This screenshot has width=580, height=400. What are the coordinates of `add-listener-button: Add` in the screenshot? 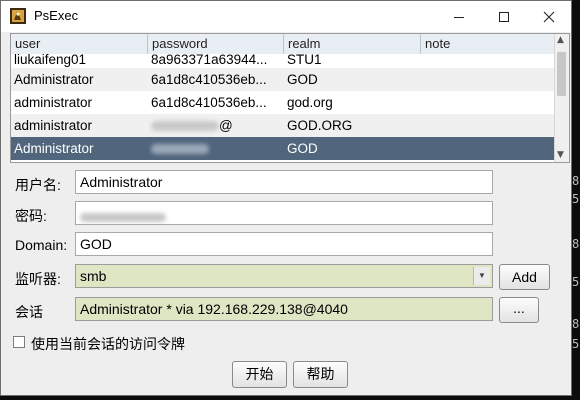 It's located at (524, 277).